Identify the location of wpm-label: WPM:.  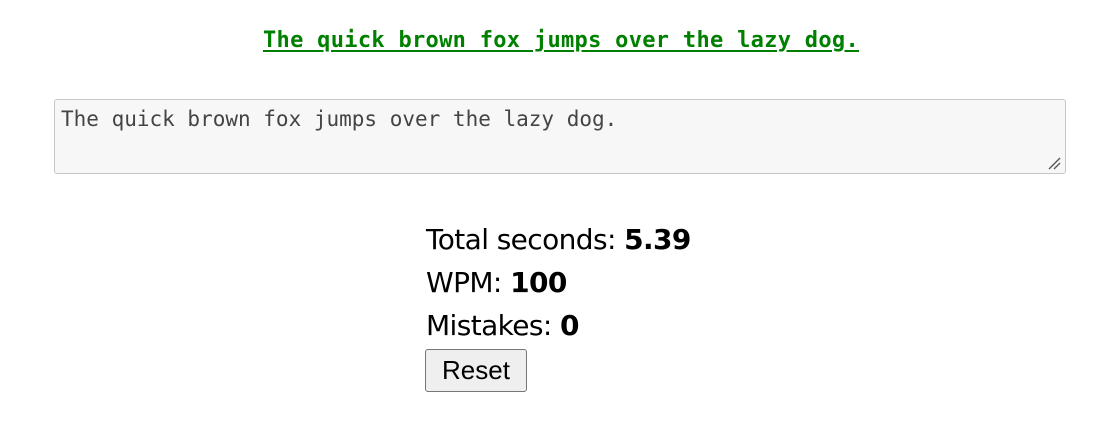
(468, 282).